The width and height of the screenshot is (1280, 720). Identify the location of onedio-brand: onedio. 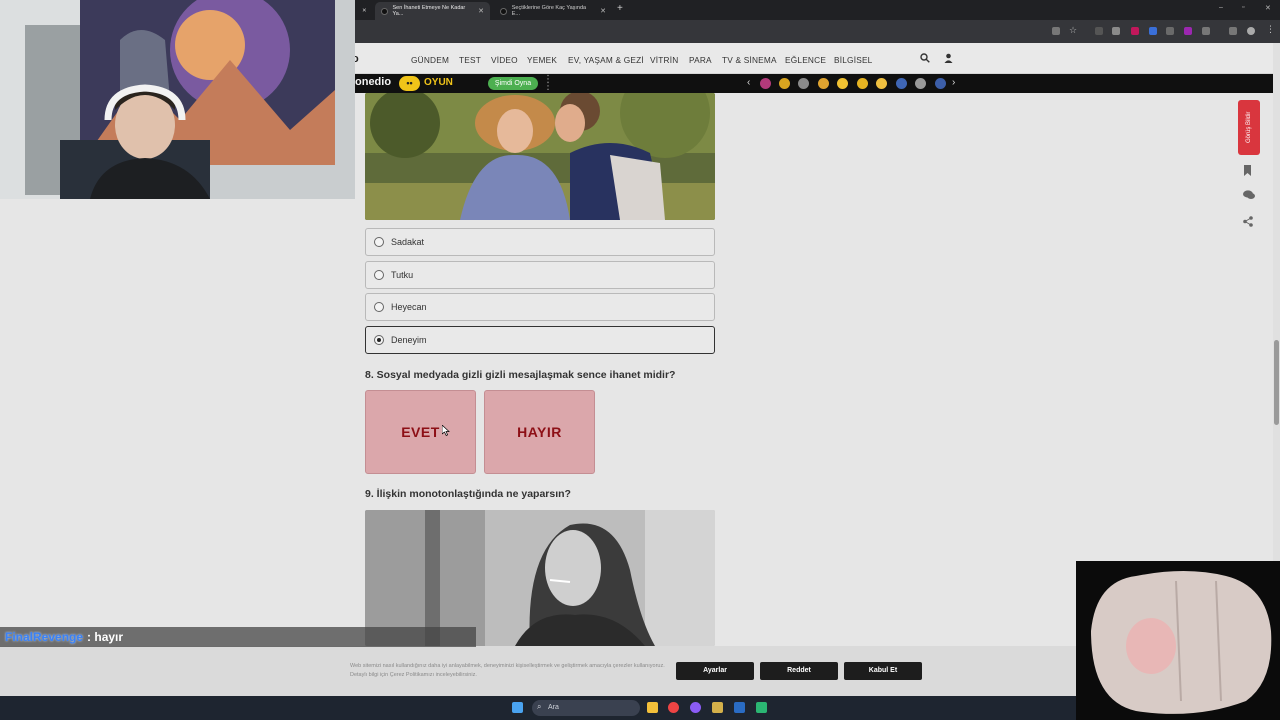
(373, 82).